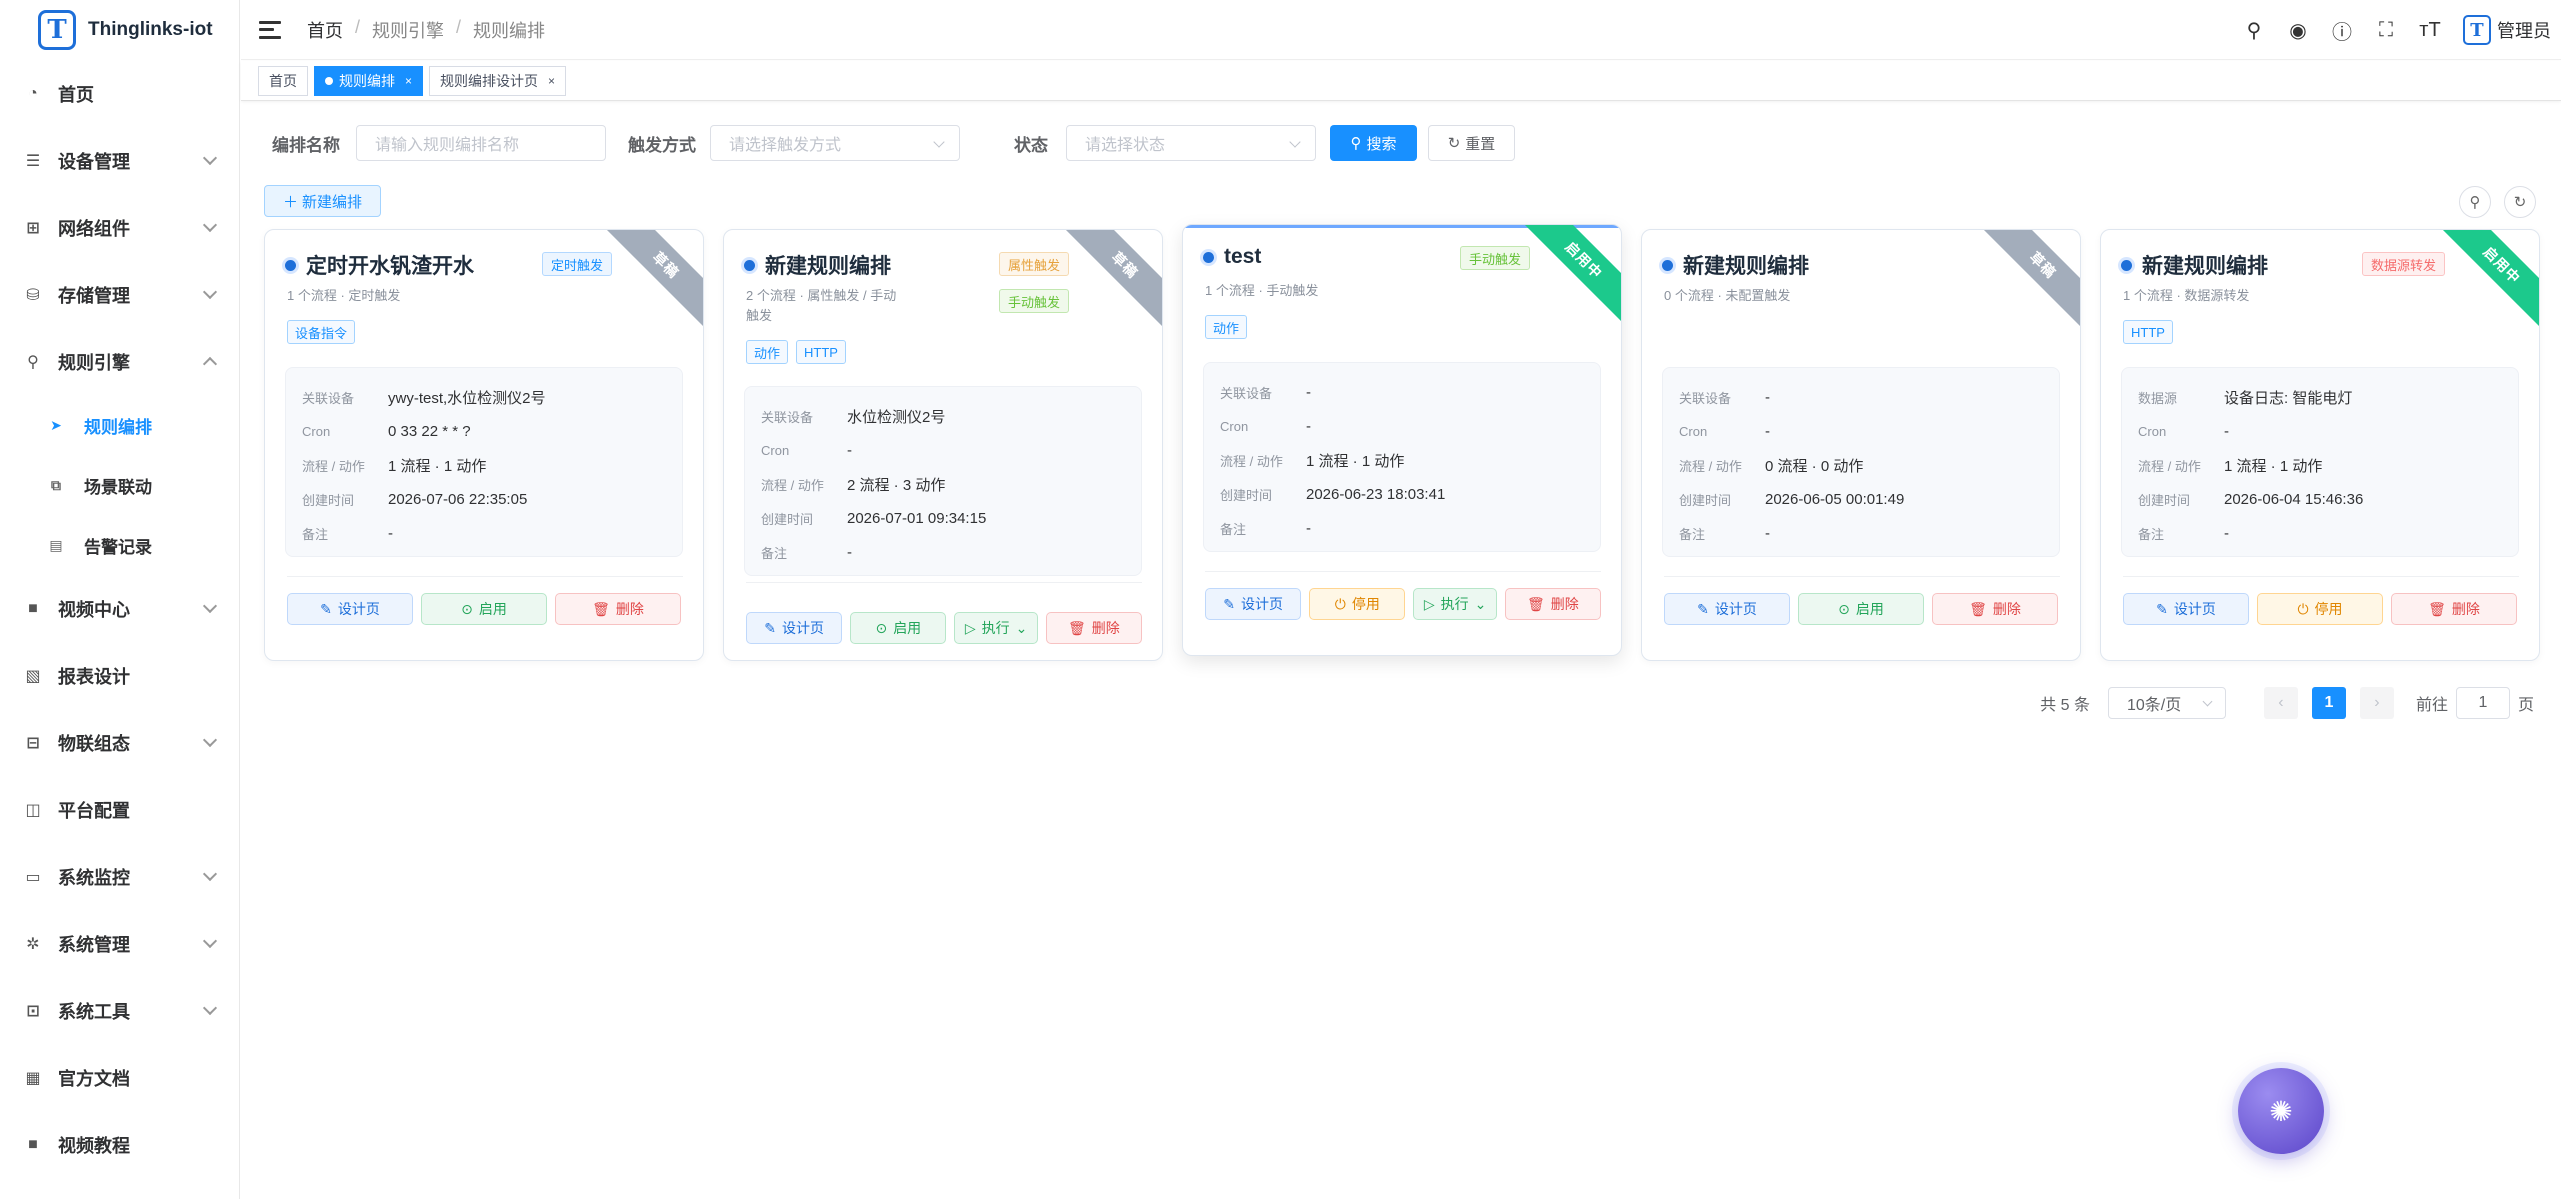  What do you see at coordinates (119, 876) in the screenshot?
I see `sidebar-item-monitor: ▭ 系统监控` at bounding box center [119, 876].